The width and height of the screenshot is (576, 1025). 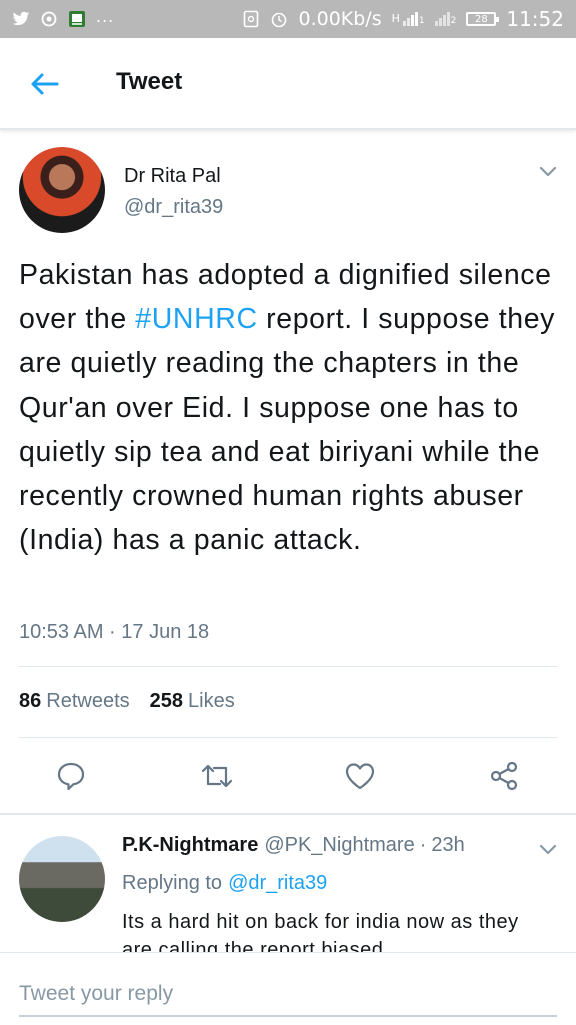 I want to click on reply-menu-button, so click(x=548, y=850).